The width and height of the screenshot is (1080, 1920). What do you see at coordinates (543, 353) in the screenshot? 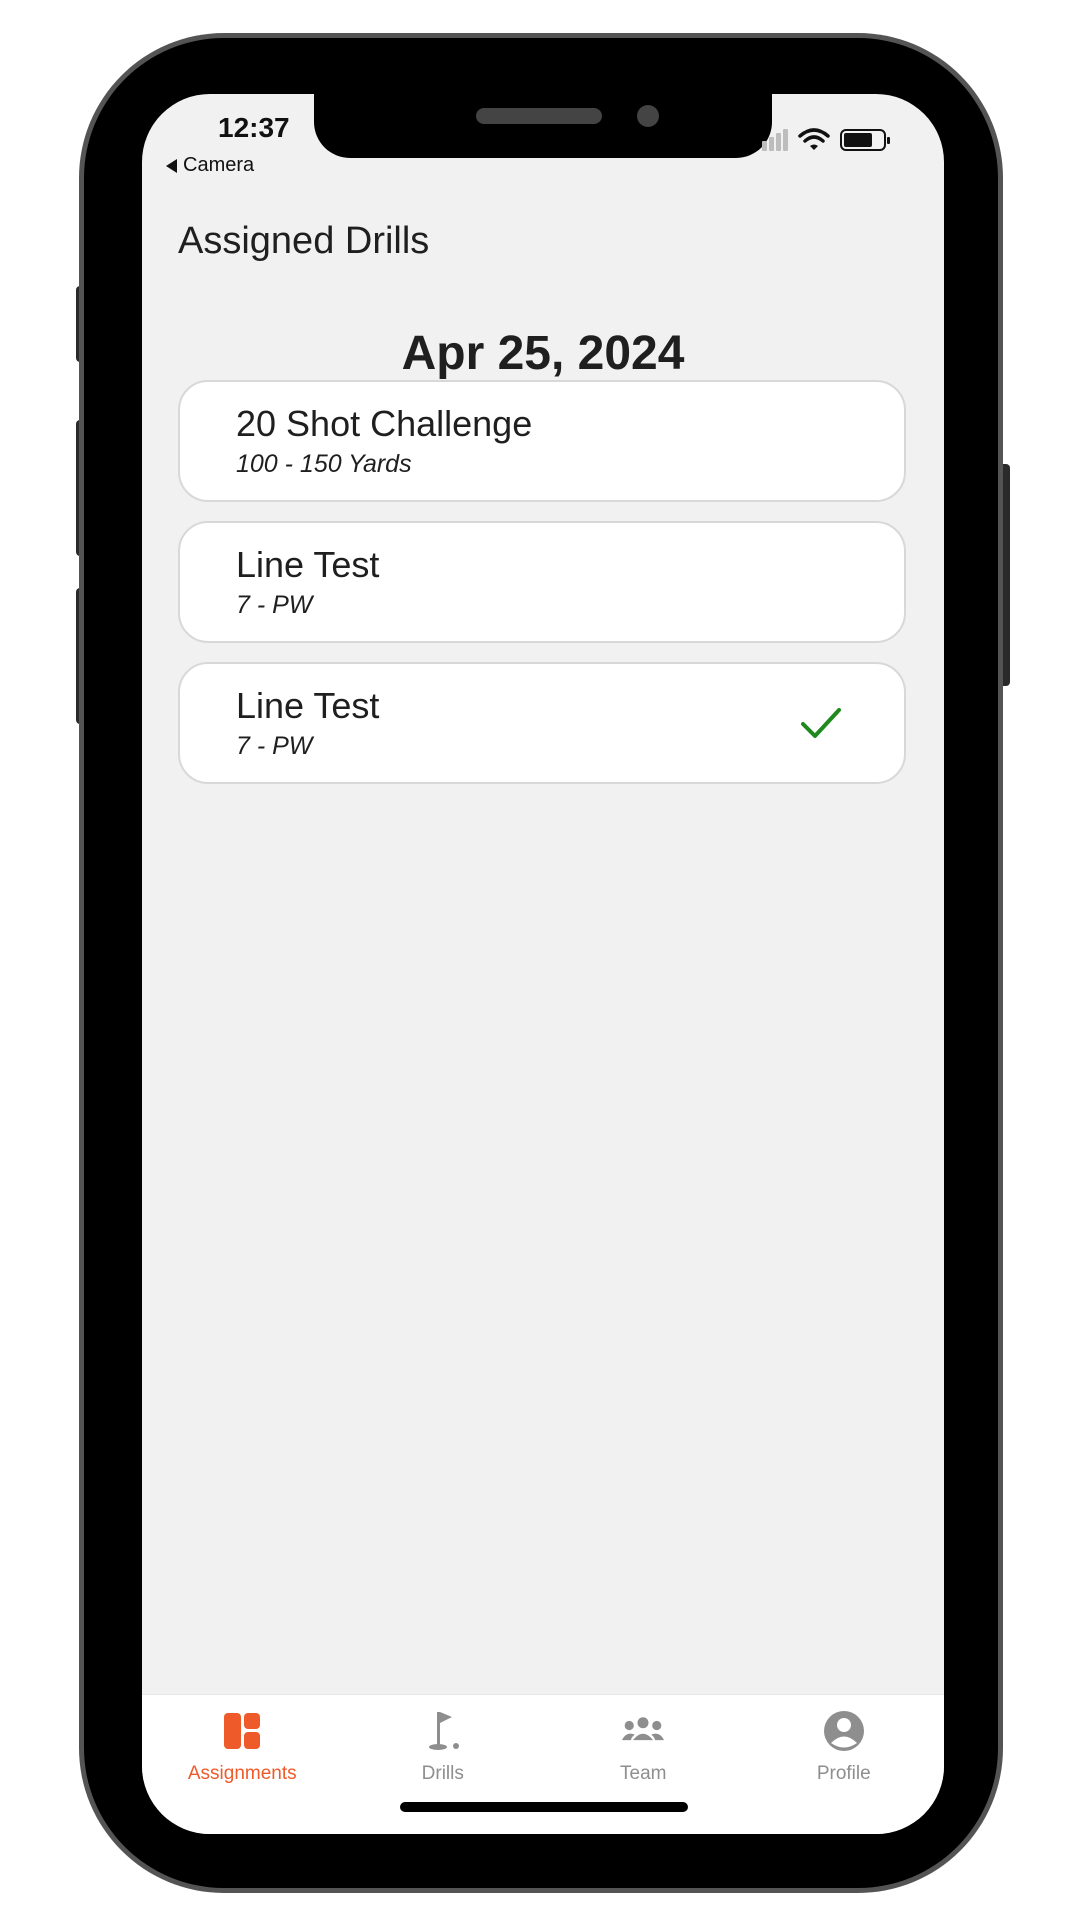
I see `date-group-header: Apr 25, 2024` at bounding box center [543, 353].